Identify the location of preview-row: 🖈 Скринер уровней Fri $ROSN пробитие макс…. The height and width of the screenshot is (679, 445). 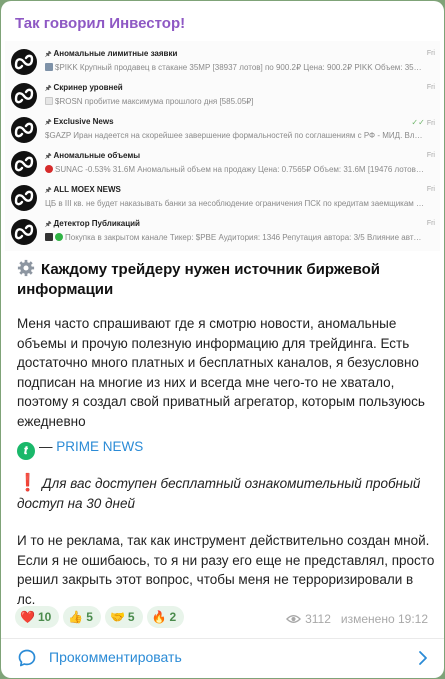
(223, 98).